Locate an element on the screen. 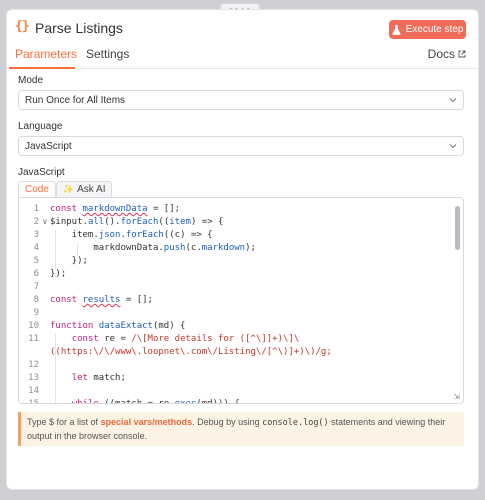  line-number: 1 is located at coordinates (36, 209).